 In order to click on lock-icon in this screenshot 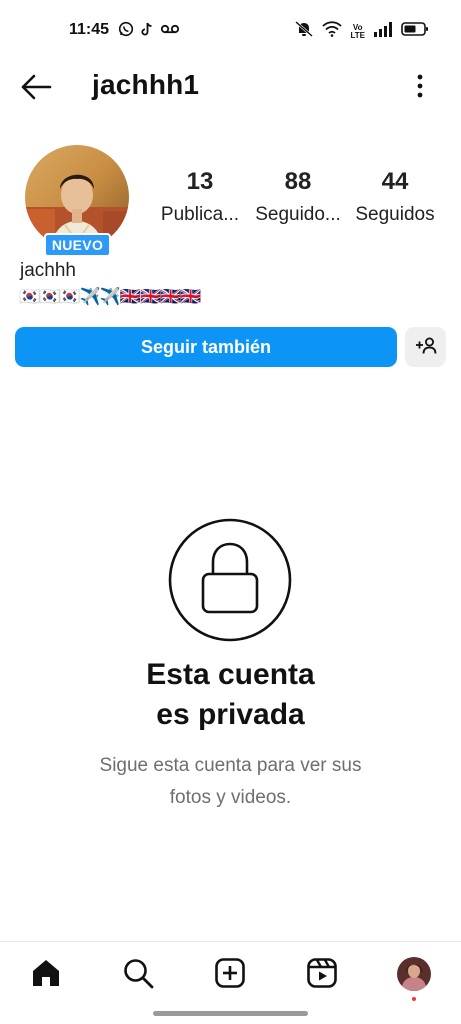, I will do `click(230, 580)`.